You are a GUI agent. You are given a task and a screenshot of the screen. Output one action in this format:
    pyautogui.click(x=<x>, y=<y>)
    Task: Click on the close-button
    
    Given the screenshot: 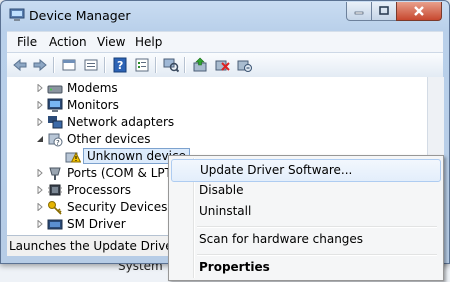 What is the action you would take?
    pyautogui.click(x=419, y=11)
    